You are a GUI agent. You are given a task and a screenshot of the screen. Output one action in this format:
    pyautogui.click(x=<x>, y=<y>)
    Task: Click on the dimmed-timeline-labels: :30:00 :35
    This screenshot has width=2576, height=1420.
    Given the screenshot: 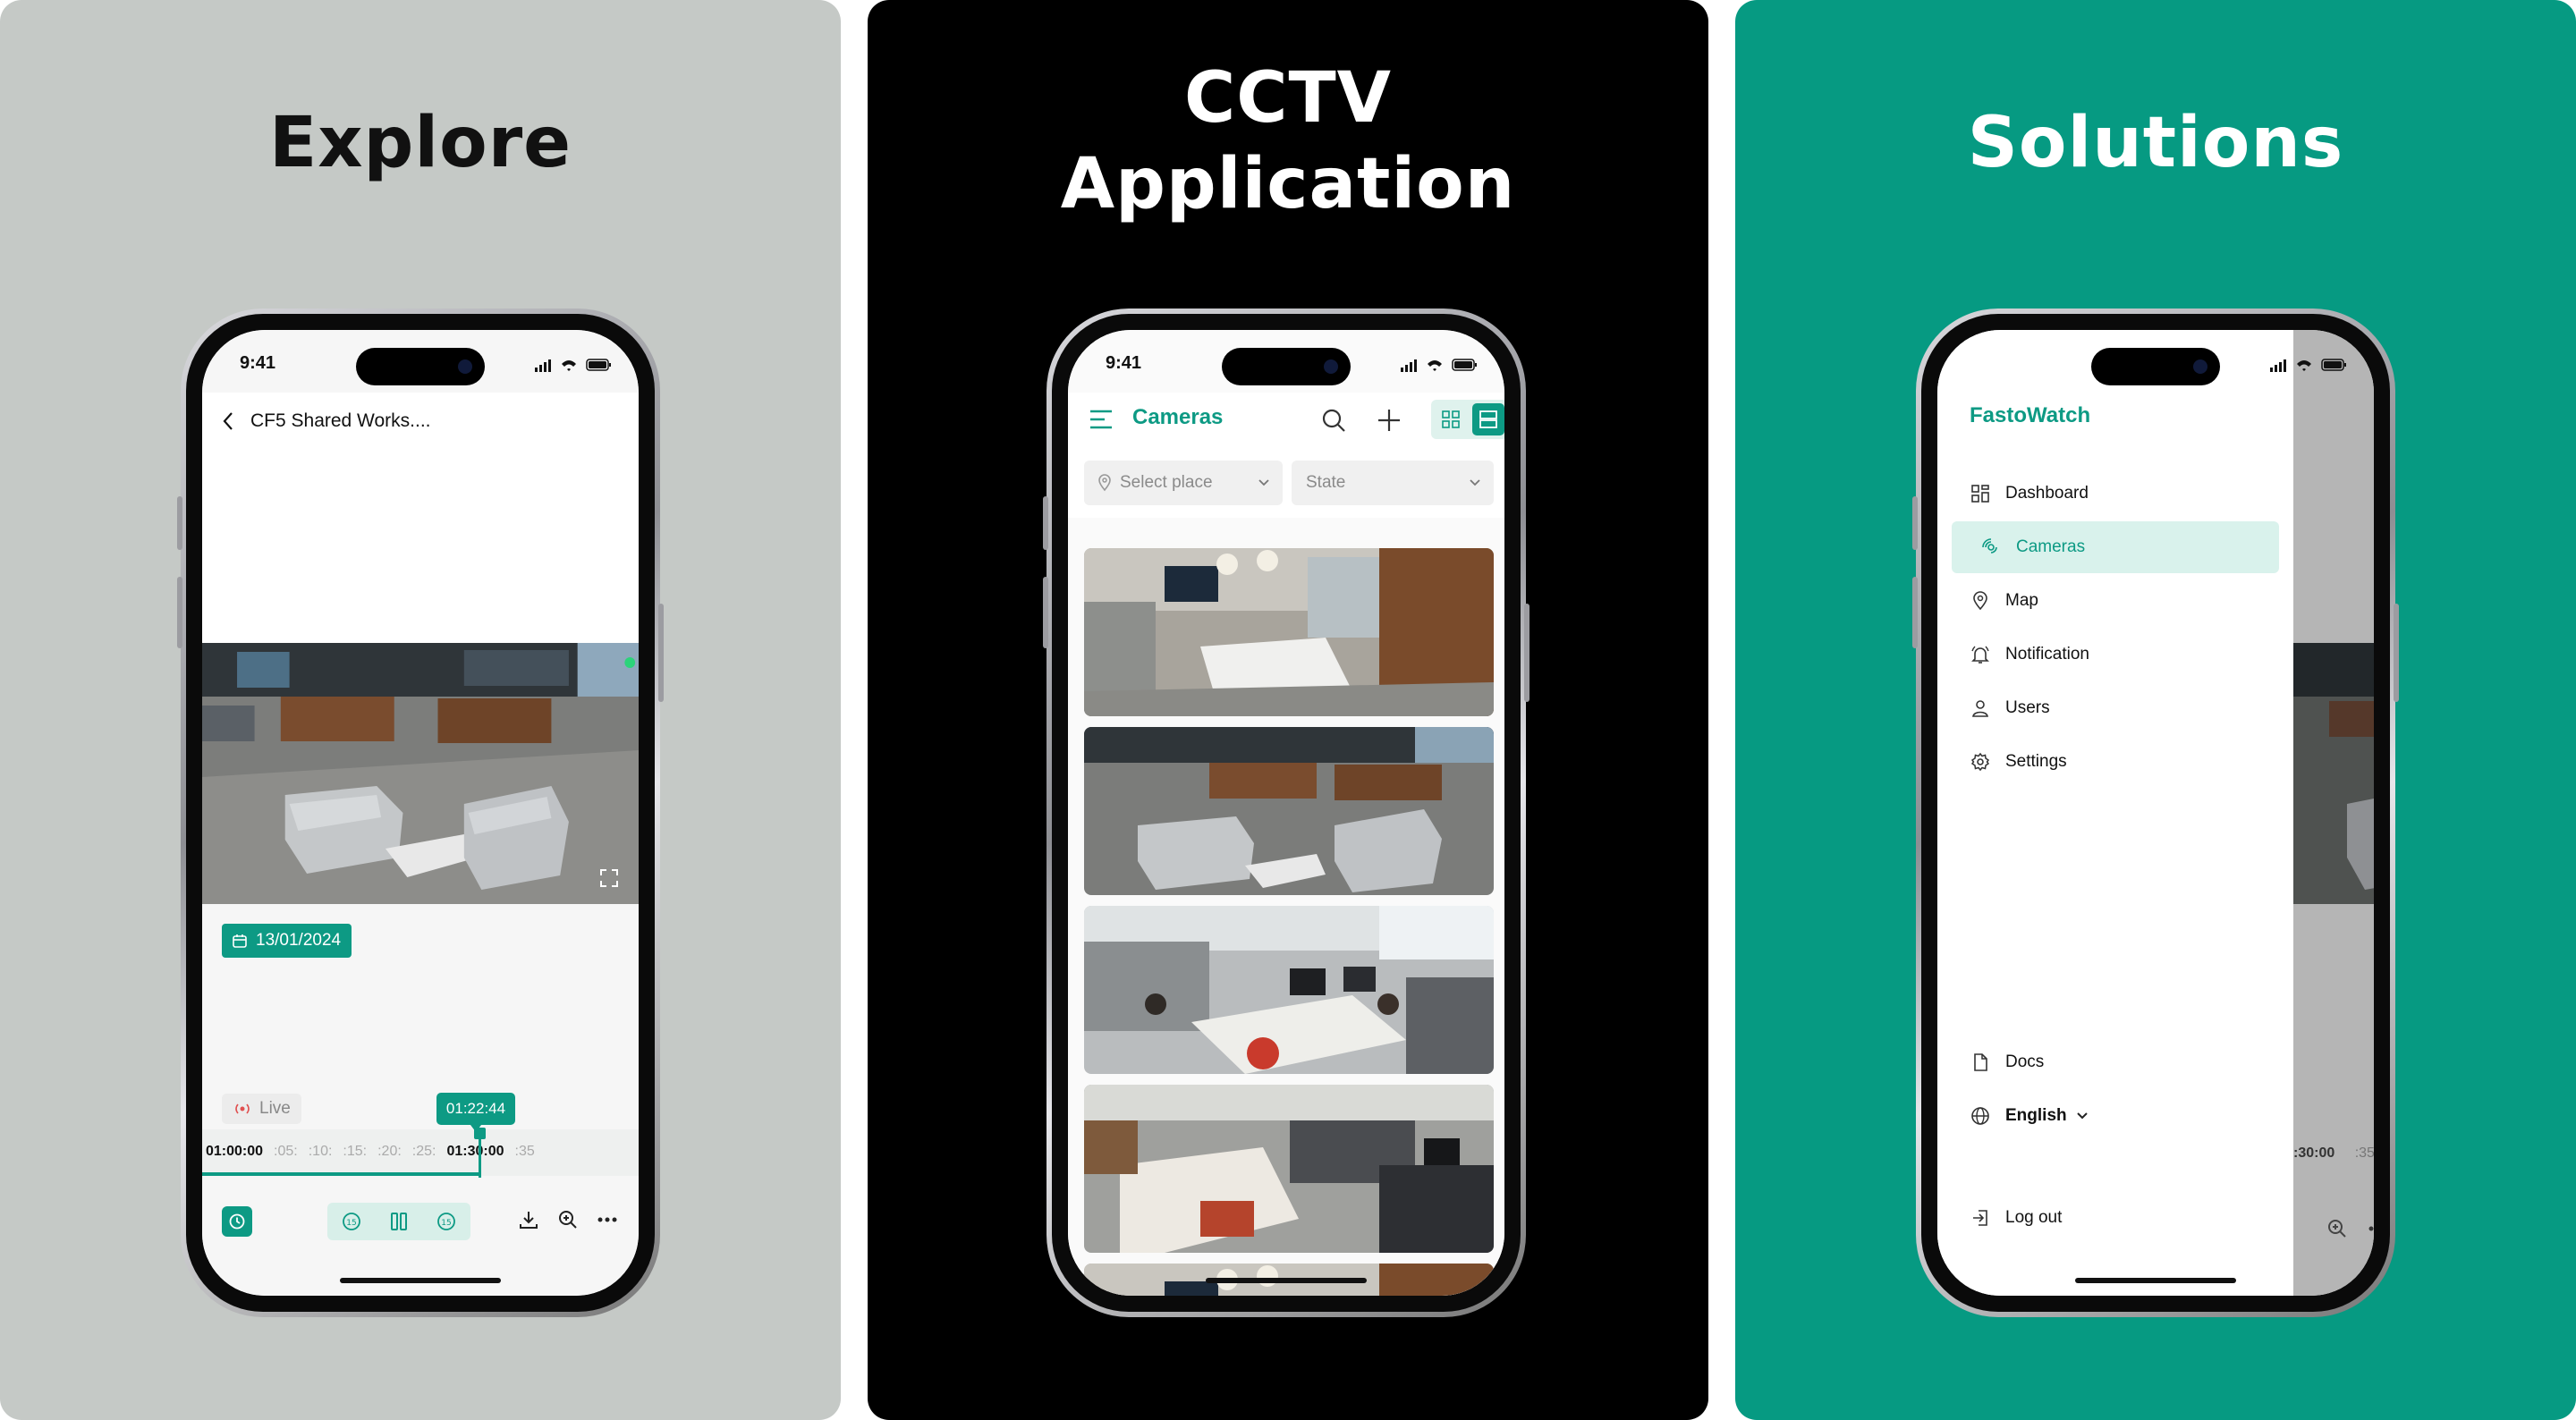 What is the action you would take?
    pyautogui.click(x=2333, y=1153)
    